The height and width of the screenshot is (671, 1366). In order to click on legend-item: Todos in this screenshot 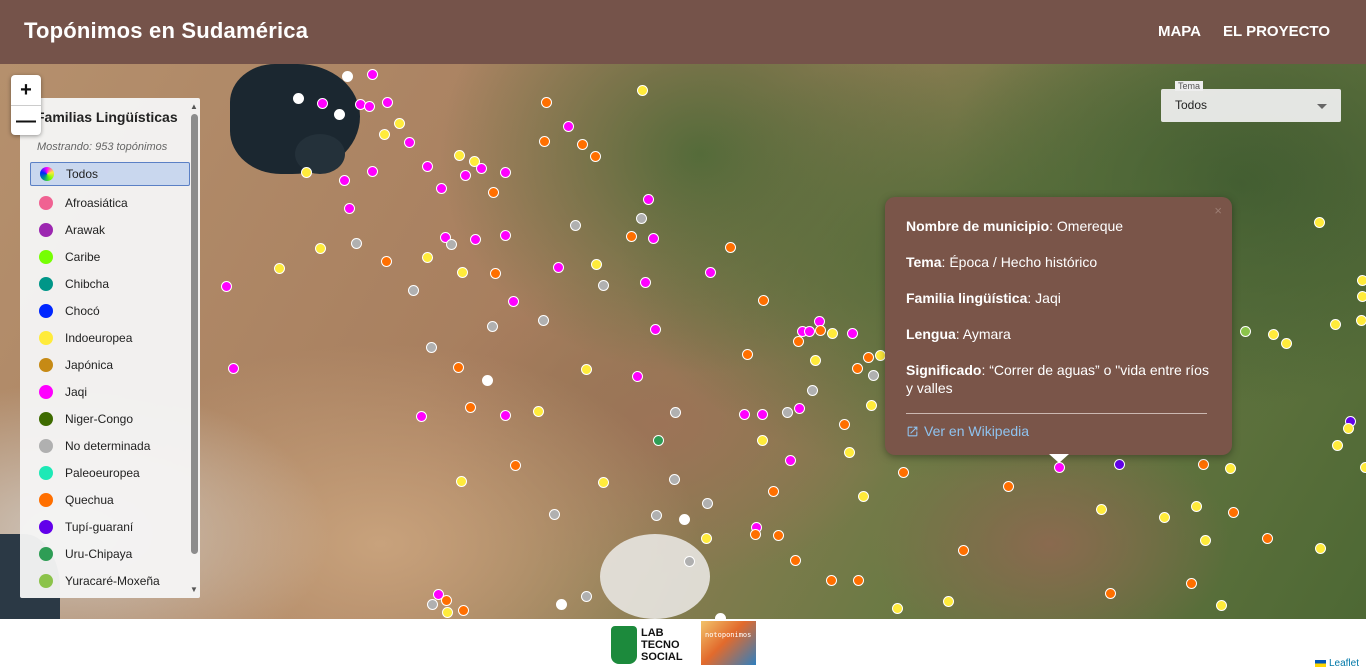, I will do `click(110, 174)`.